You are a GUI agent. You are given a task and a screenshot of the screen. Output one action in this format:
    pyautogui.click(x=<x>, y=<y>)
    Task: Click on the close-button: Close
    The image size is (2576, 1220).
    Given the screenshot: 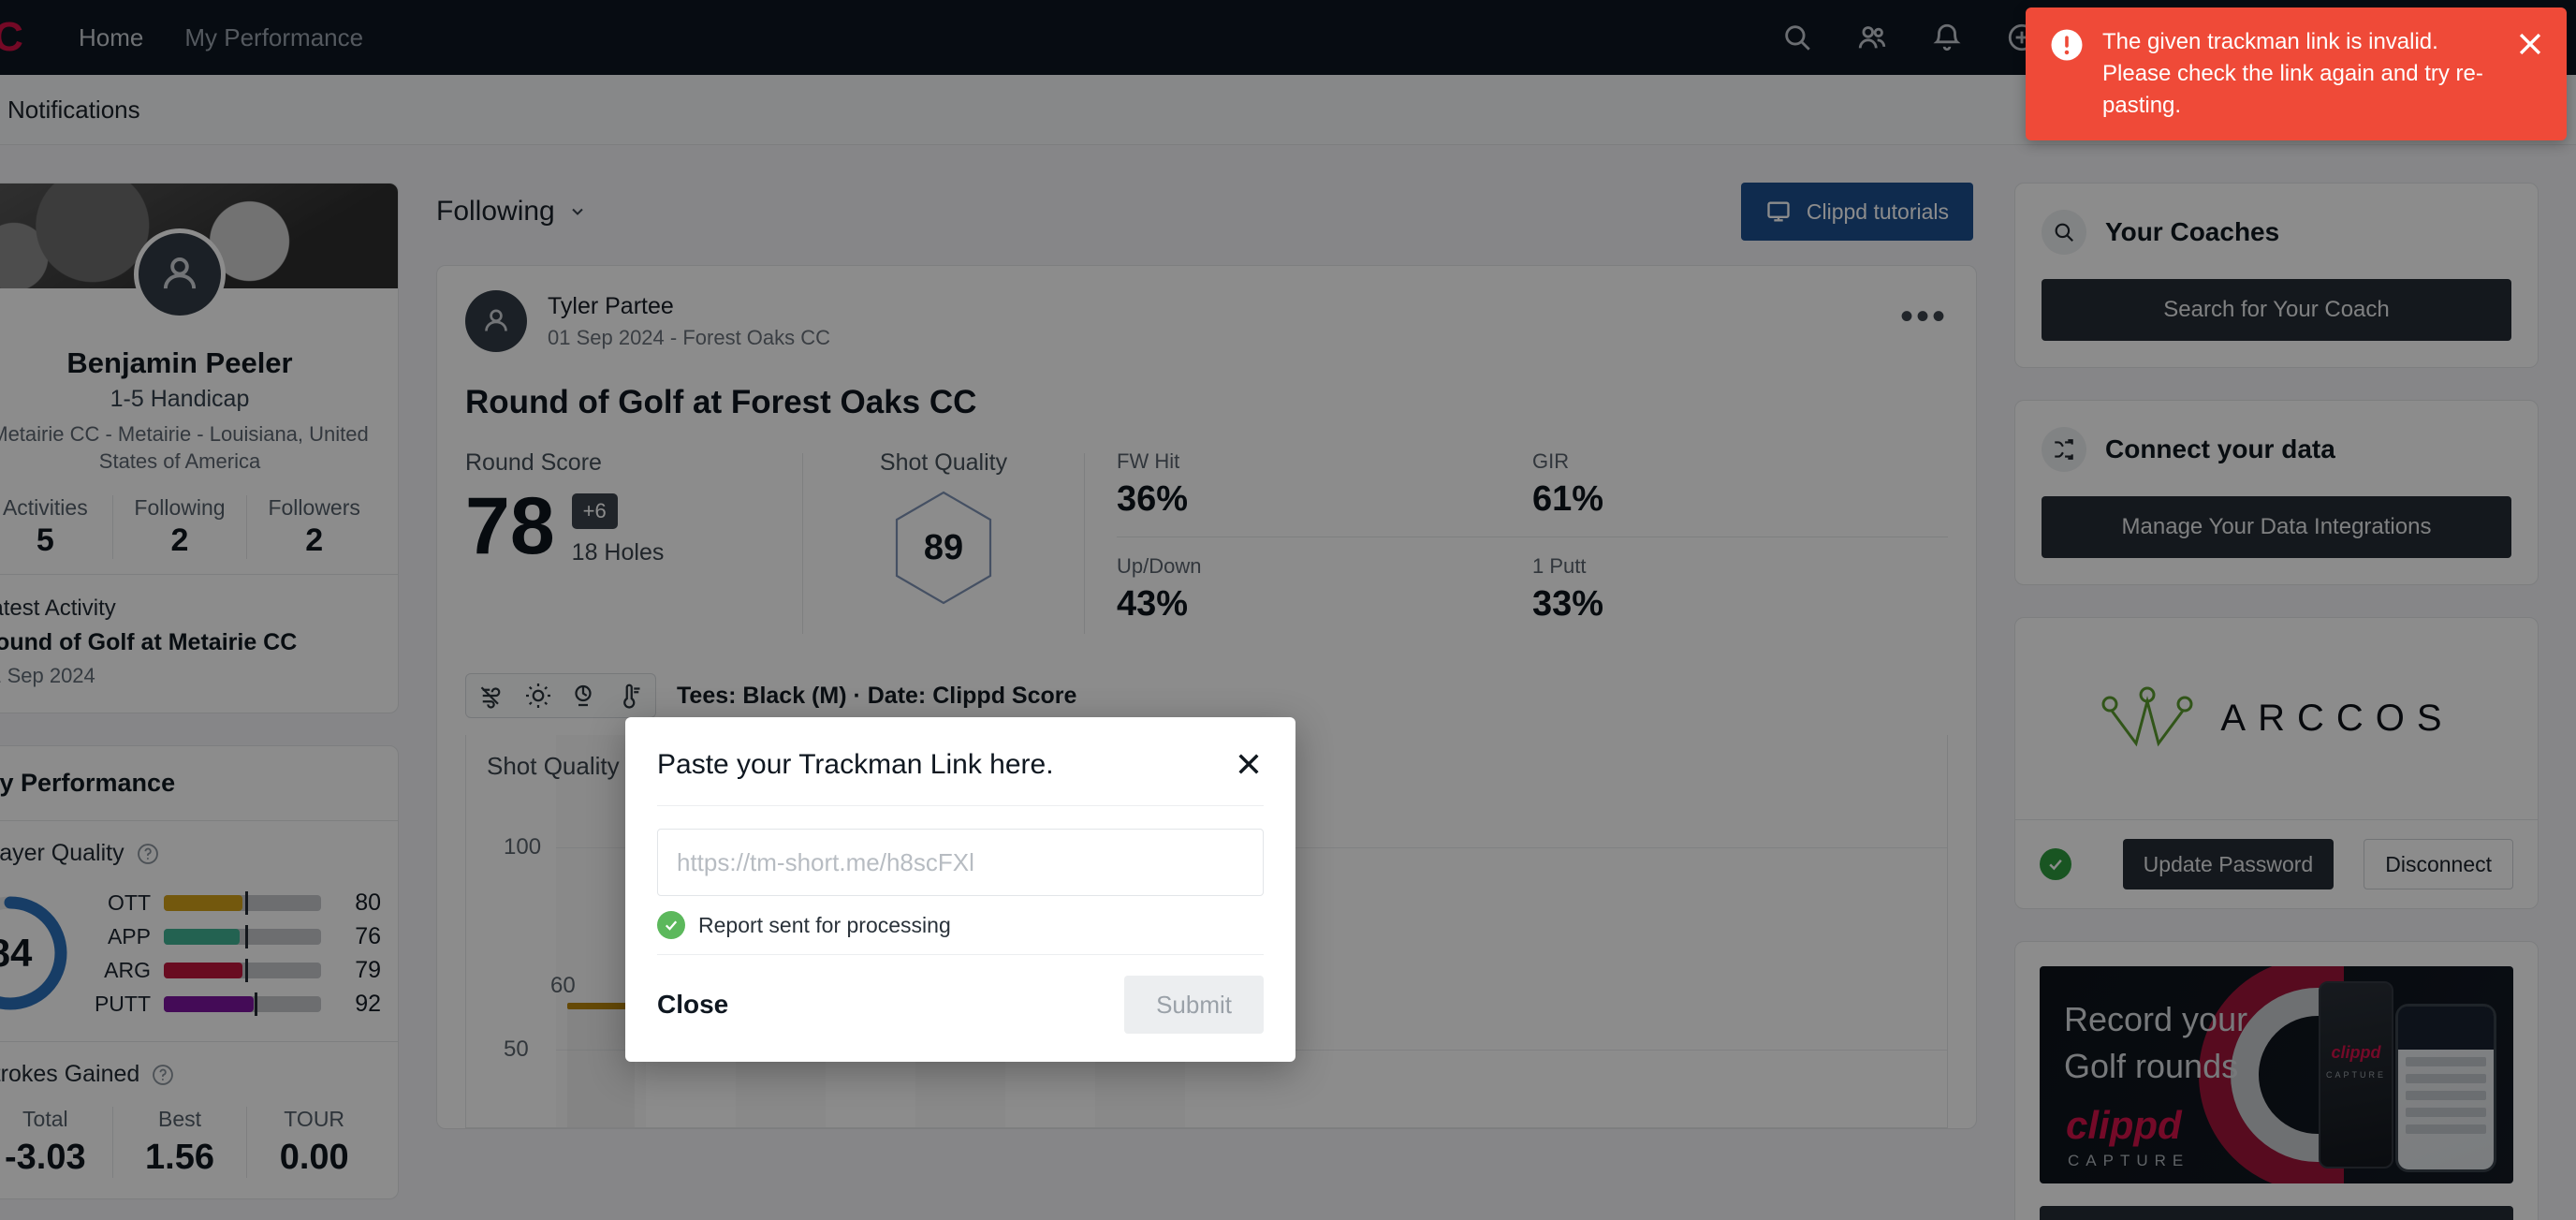 What is the action you would take?
    pyautogui.click(x=692, y=1005)
    